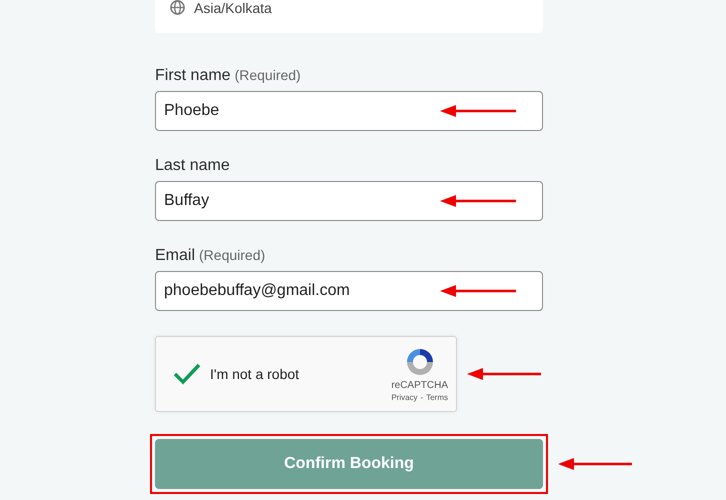 The width and height of the screenshot is (726, 500). Describe the element at coordinates (255, 374) in the screenshot. I see `captcha-label: I'm not a robot` at that location.